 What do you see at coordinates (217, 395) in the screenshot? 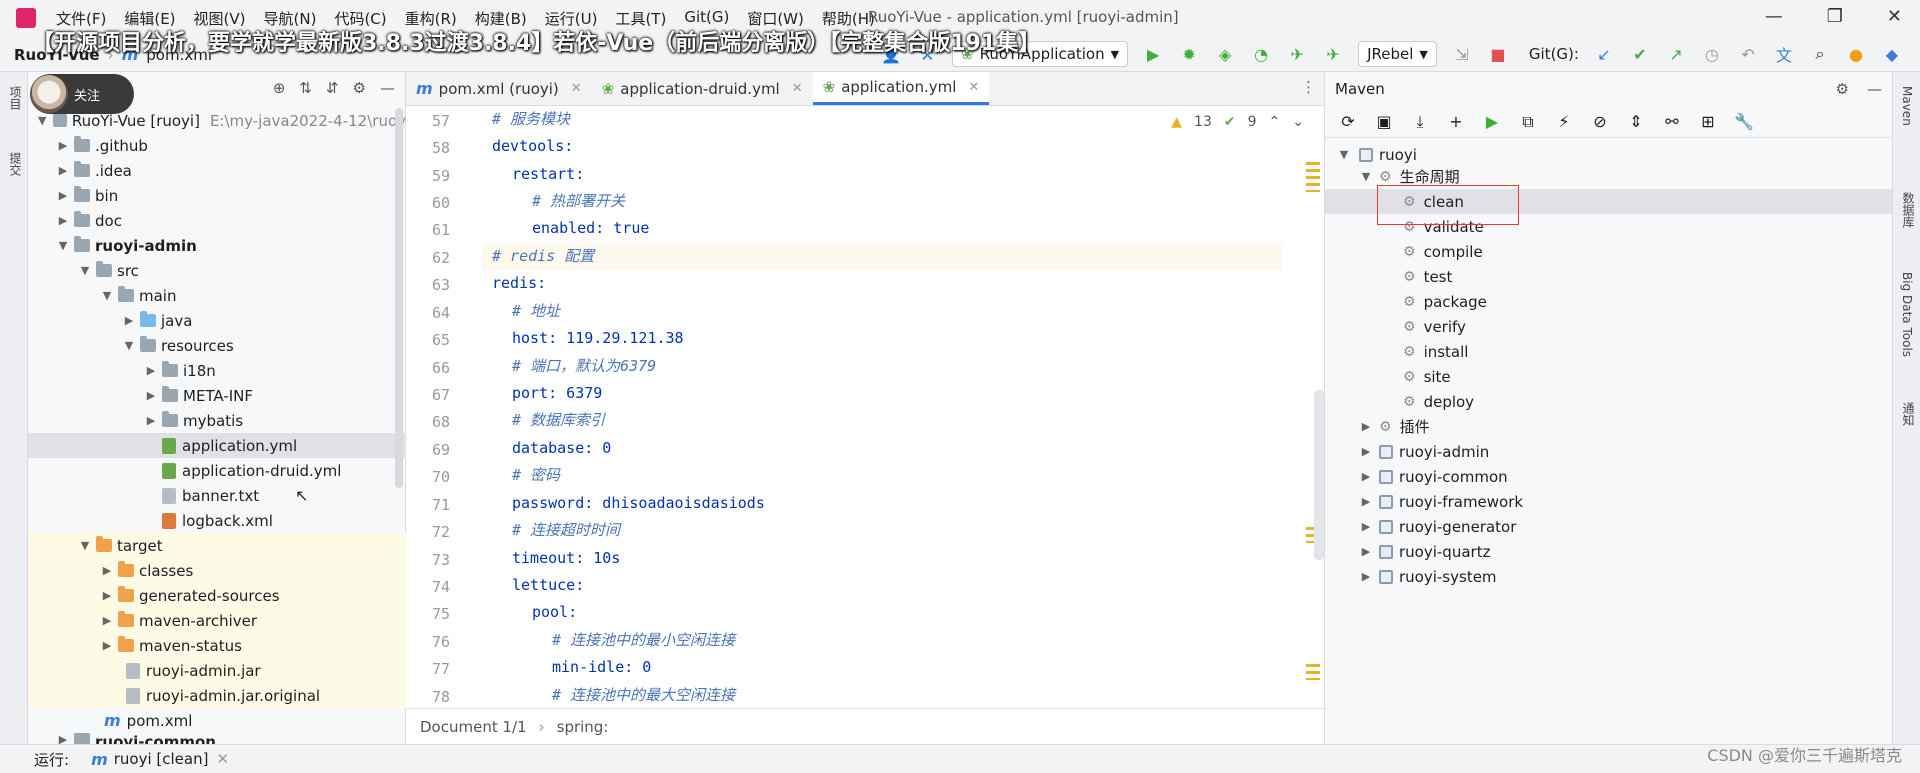
I see `tree-item-meta-inf: ▶ META-INF` at bounding box center [217, 395].